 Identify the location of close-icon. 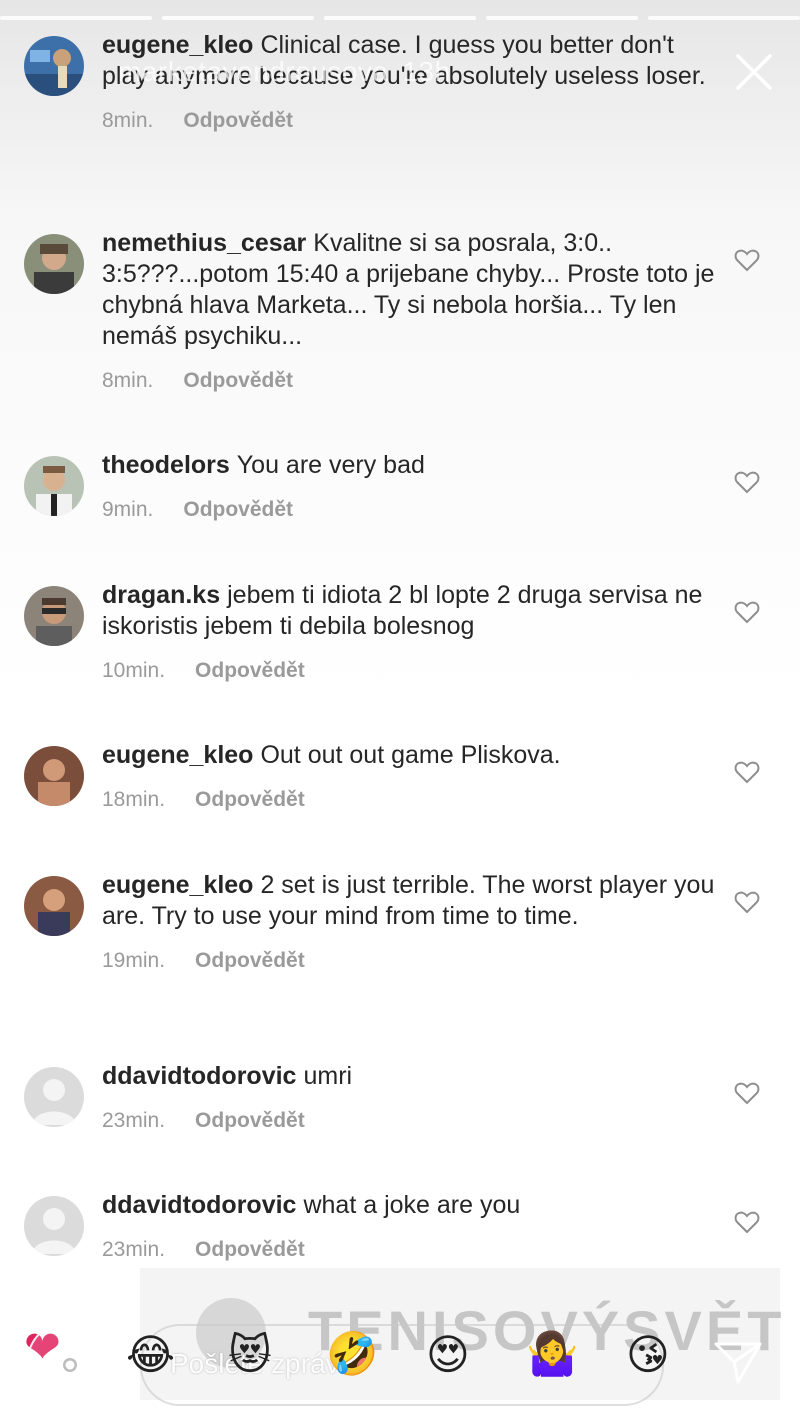
(754, 72).